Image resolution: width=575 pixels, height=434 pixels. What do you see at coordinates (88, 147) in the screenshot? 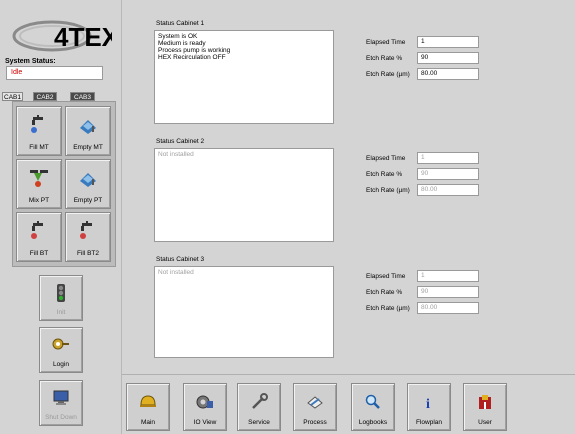
I see `empty-mt-label: Empty MT` at bounding box center [88, 147].